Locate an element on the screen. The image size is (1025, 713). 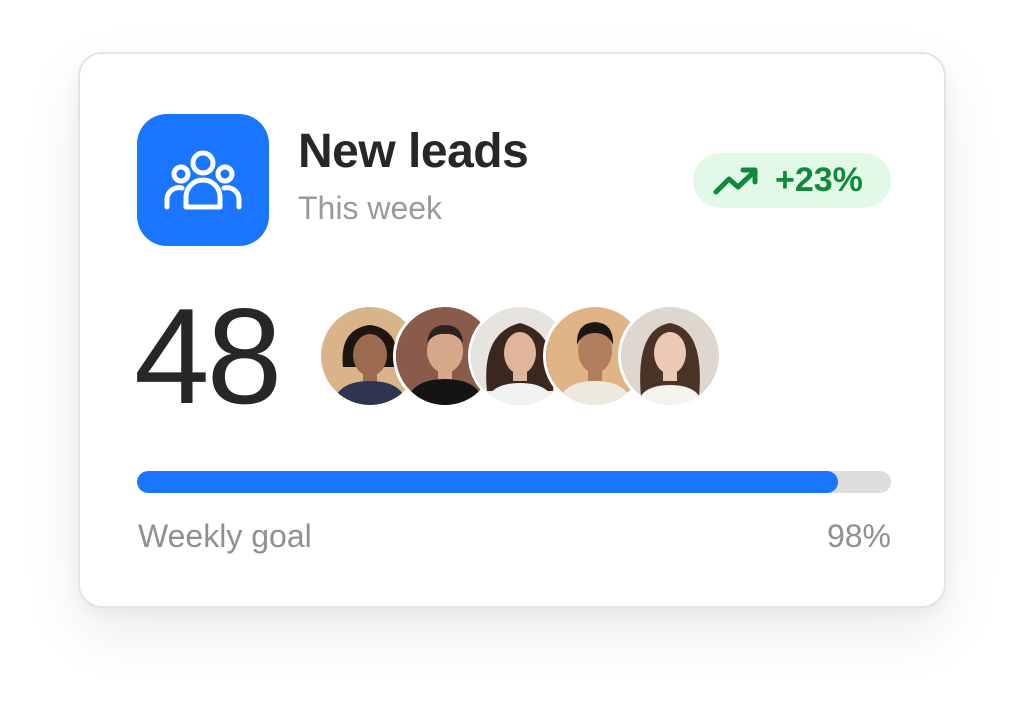
trend-percentage: +23% is located at coordinates (819, 180).